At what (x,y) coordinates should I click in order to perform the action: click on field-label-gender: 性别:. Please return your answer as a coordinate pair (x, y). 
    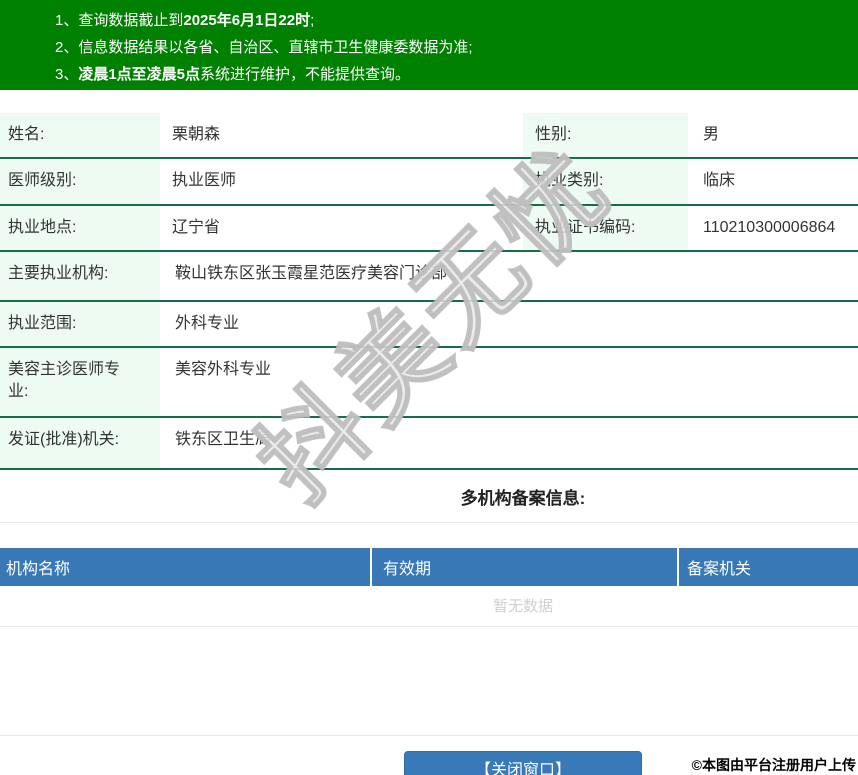
    Looking at the image, I should click on (605, 135).